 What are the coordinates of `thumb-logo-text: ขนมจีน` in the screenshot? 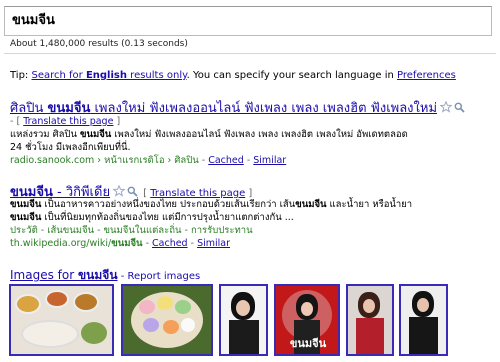 It's located at (308, 343).